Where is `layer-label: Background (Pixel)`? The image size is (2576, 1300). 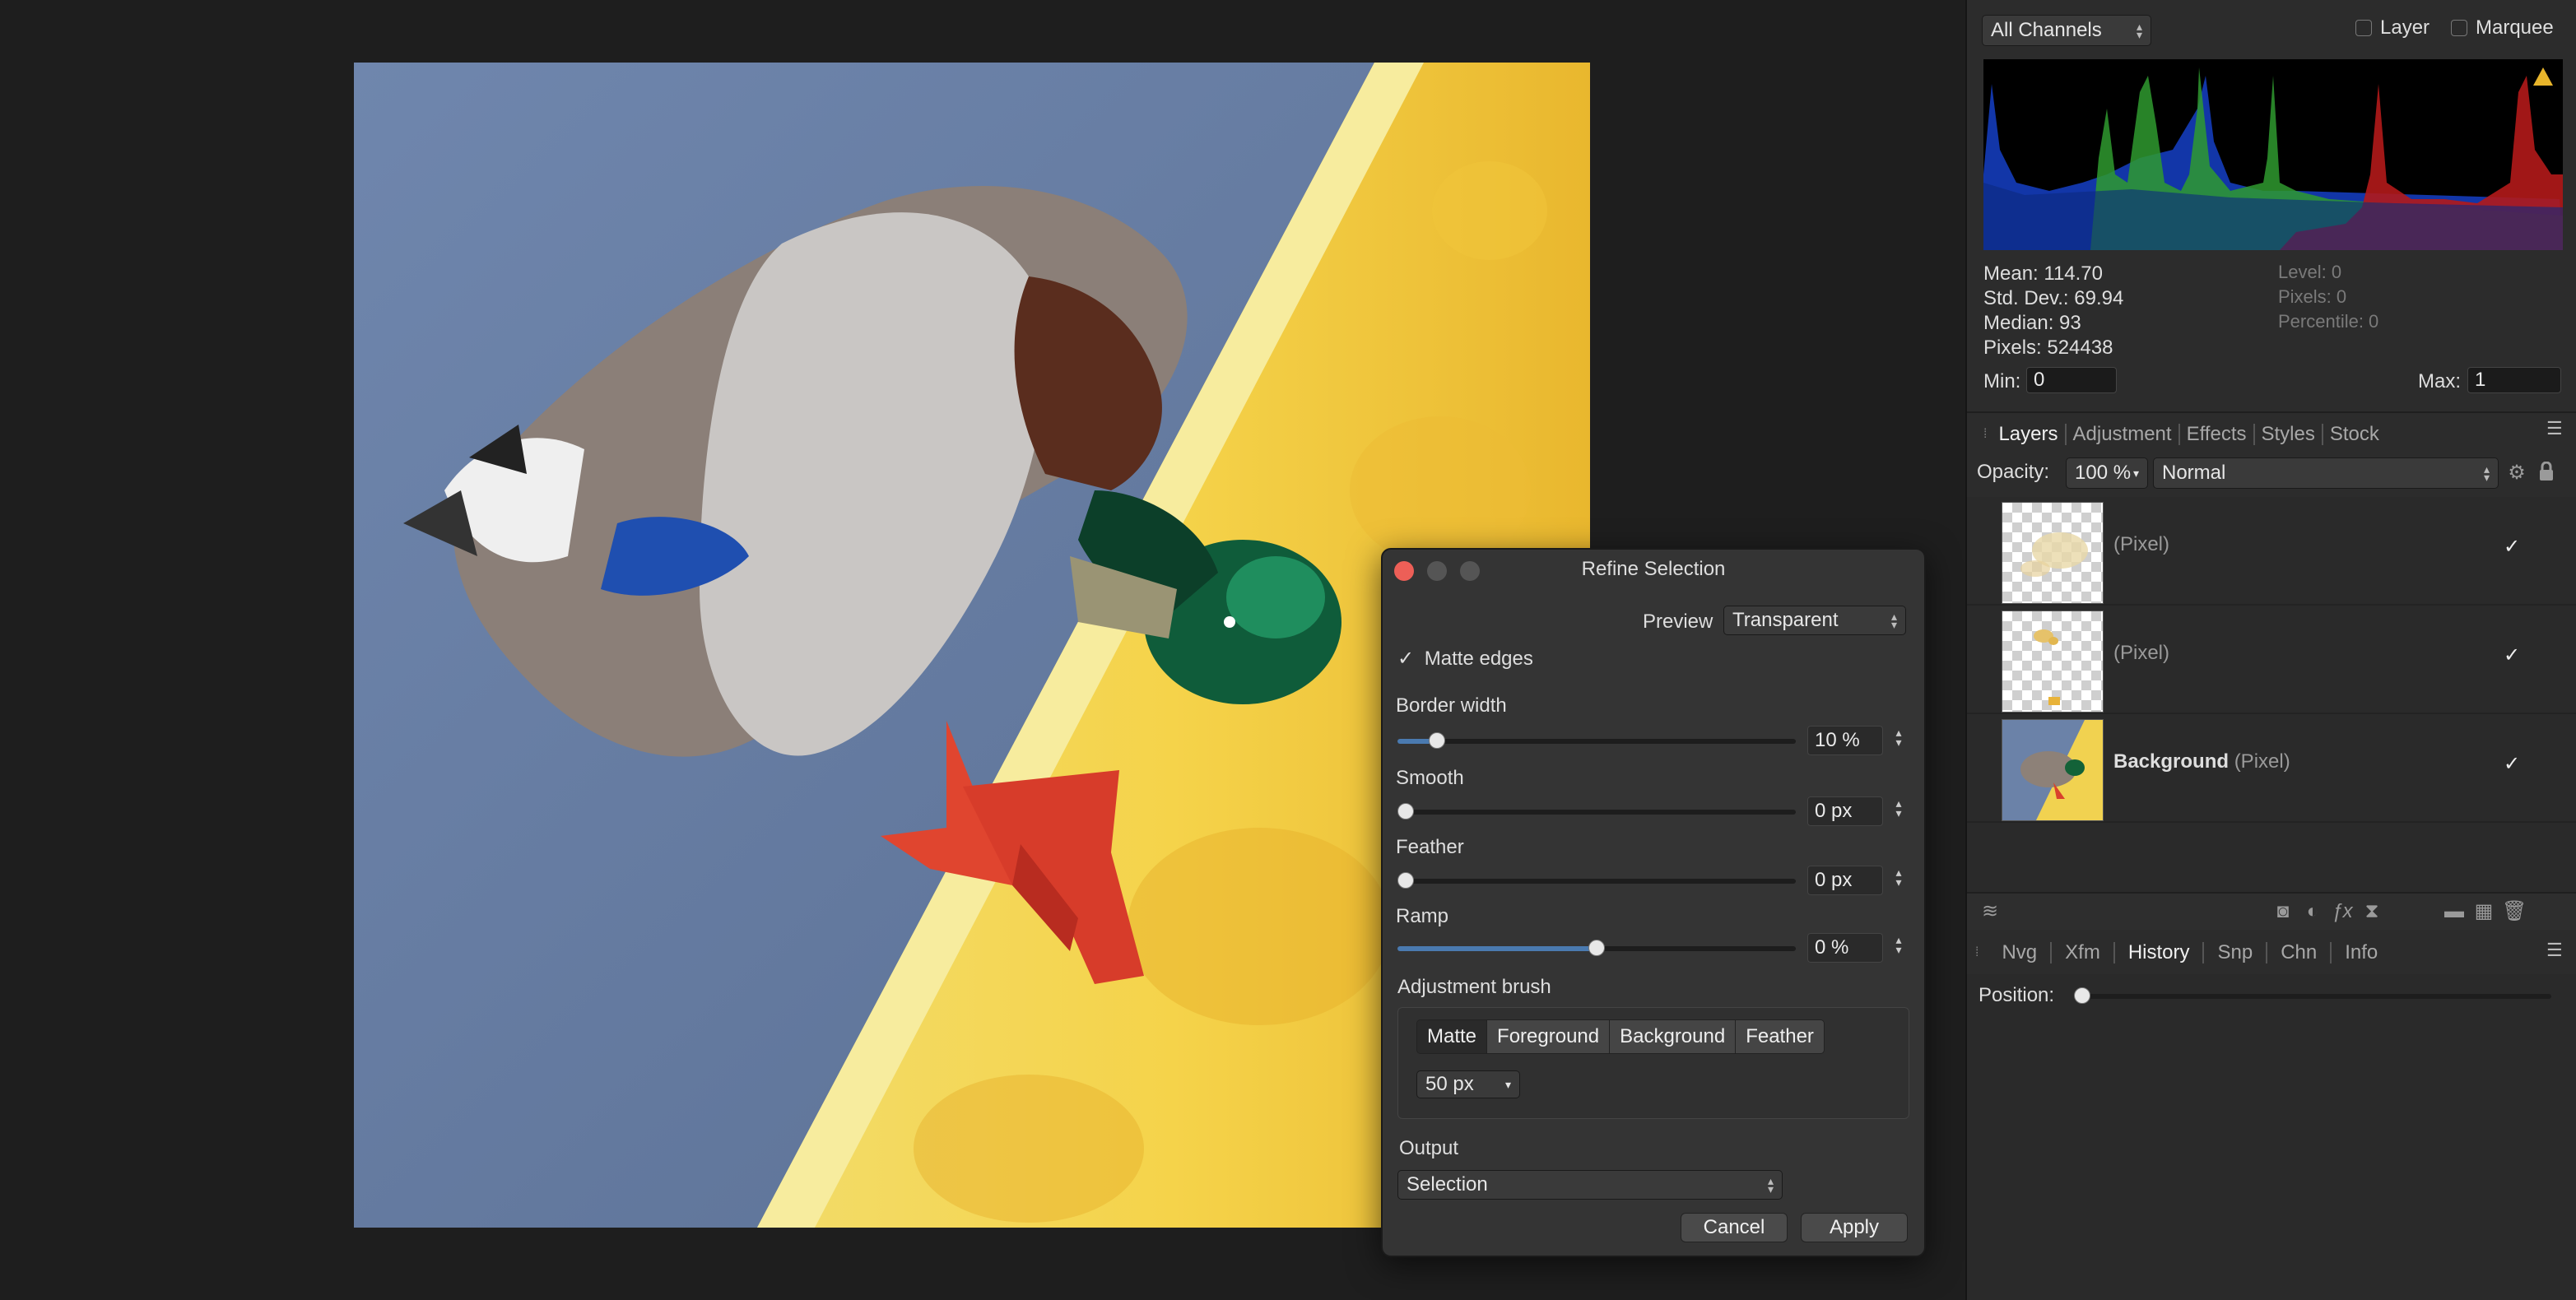
layer-label: Background (Pixel) is located at coordinates (2201, 761).